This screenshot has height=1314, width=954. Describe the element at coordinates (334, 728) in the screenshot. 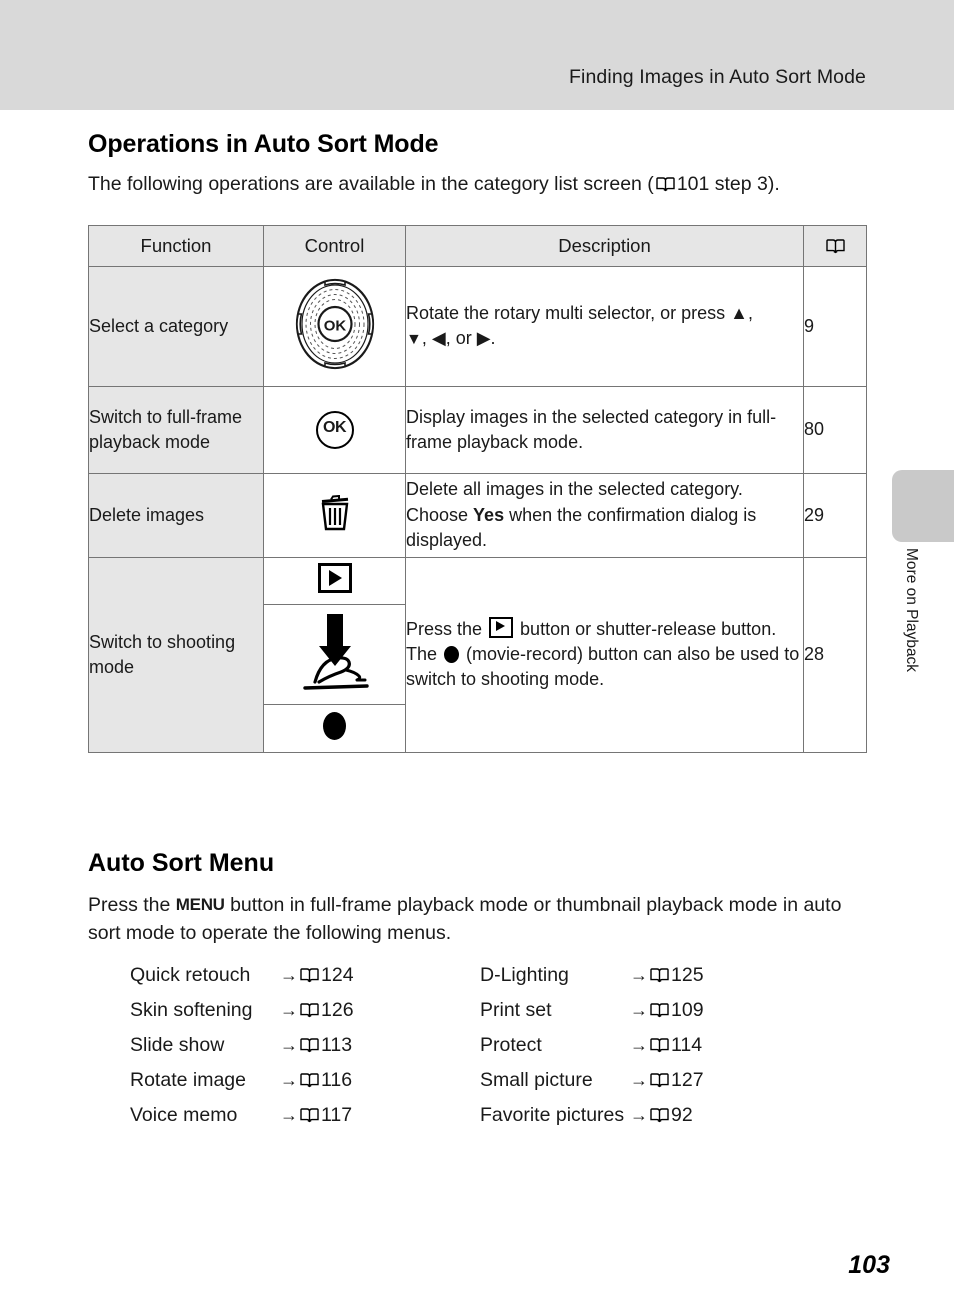

I see `control-cell-movie-record` at that location.